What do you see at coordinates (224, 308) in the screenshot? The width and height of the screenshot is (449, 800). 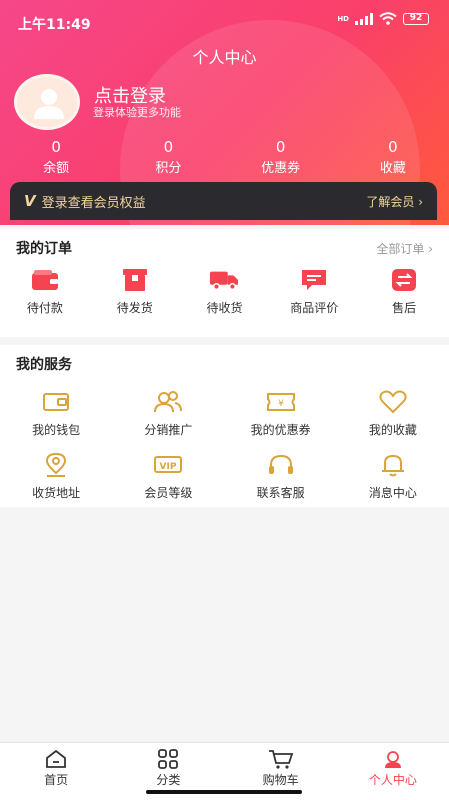 I see `order-label: 待收货` at bounding box center [224, 308].